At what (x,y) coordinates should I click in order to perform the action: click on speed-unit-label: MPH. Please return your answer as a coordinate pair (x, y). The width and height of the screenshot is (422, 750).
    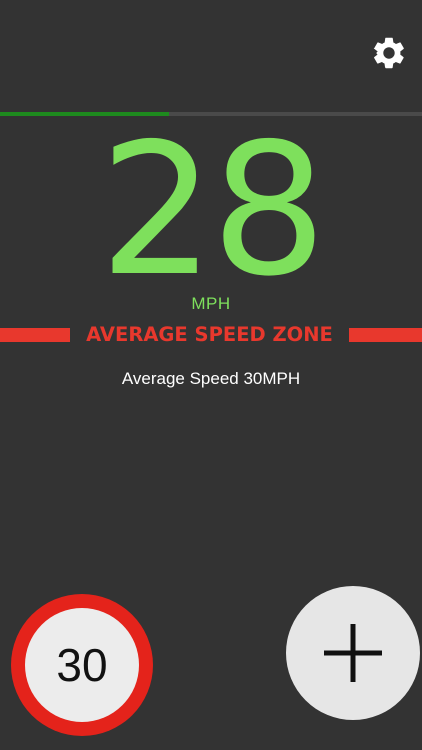
    Looking at the image, I should click on (211, 303).